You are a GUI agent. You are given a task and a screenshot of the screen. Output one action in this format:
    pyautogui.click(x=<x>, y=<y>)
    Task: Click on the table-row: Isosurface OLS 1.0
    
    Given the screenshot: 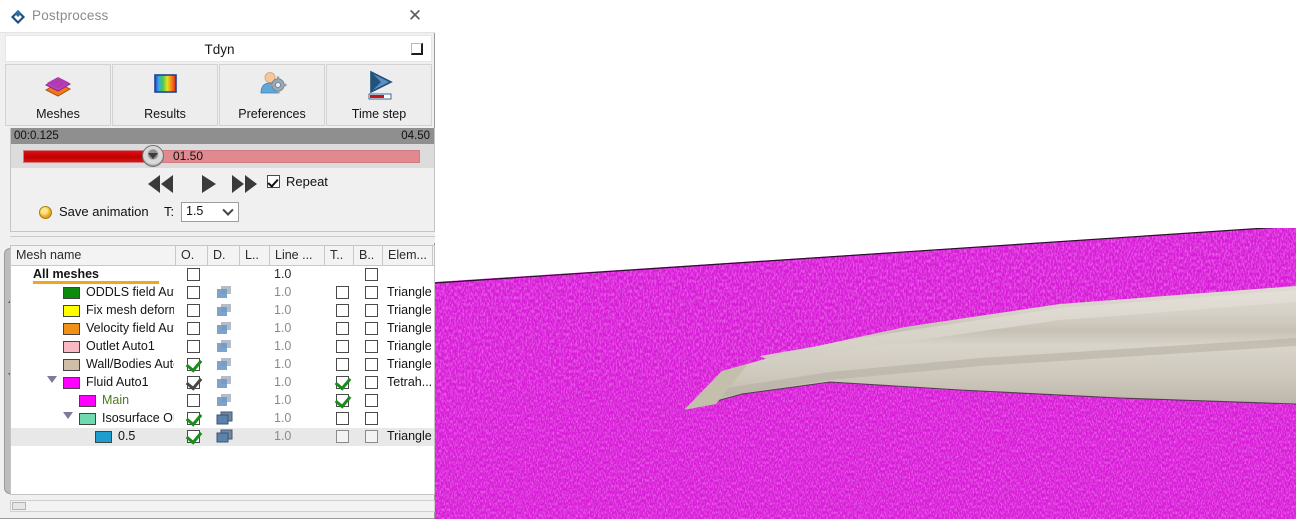 What is the action you would take?
    pyautogui.click(x=222, y=419)
    